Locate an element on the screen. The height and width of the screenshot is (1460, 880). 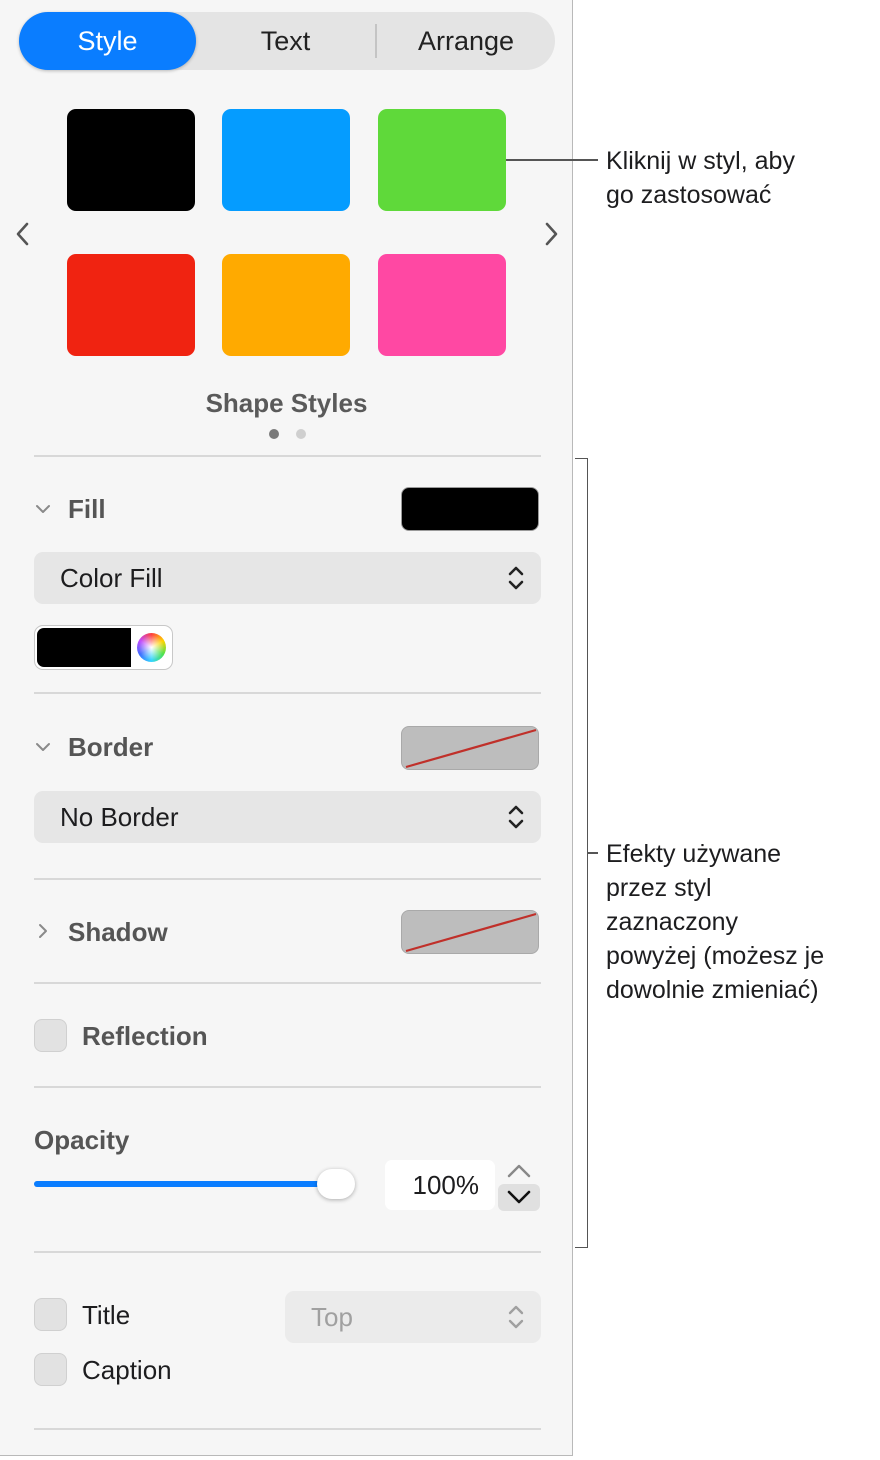
chevron-left-icon is located at coordinates (23, 234).